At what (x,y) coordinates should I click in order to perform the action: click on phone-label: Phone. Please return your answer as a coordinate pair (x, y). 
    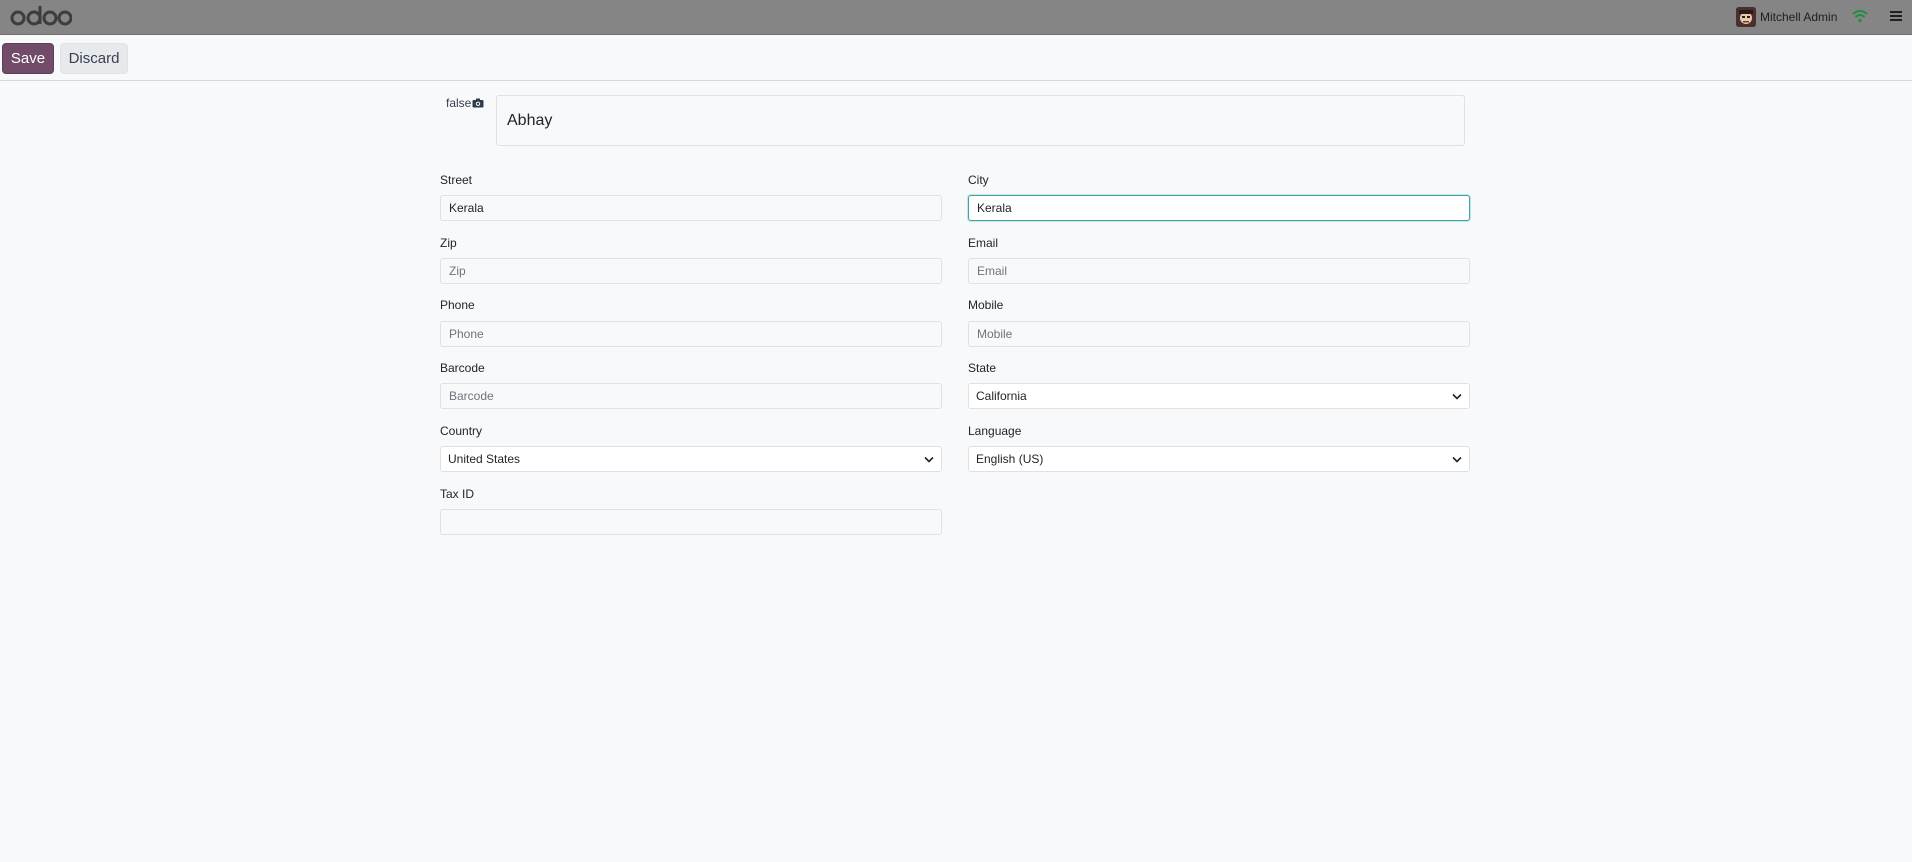
    Looking at the image, I should click on (457, 305).